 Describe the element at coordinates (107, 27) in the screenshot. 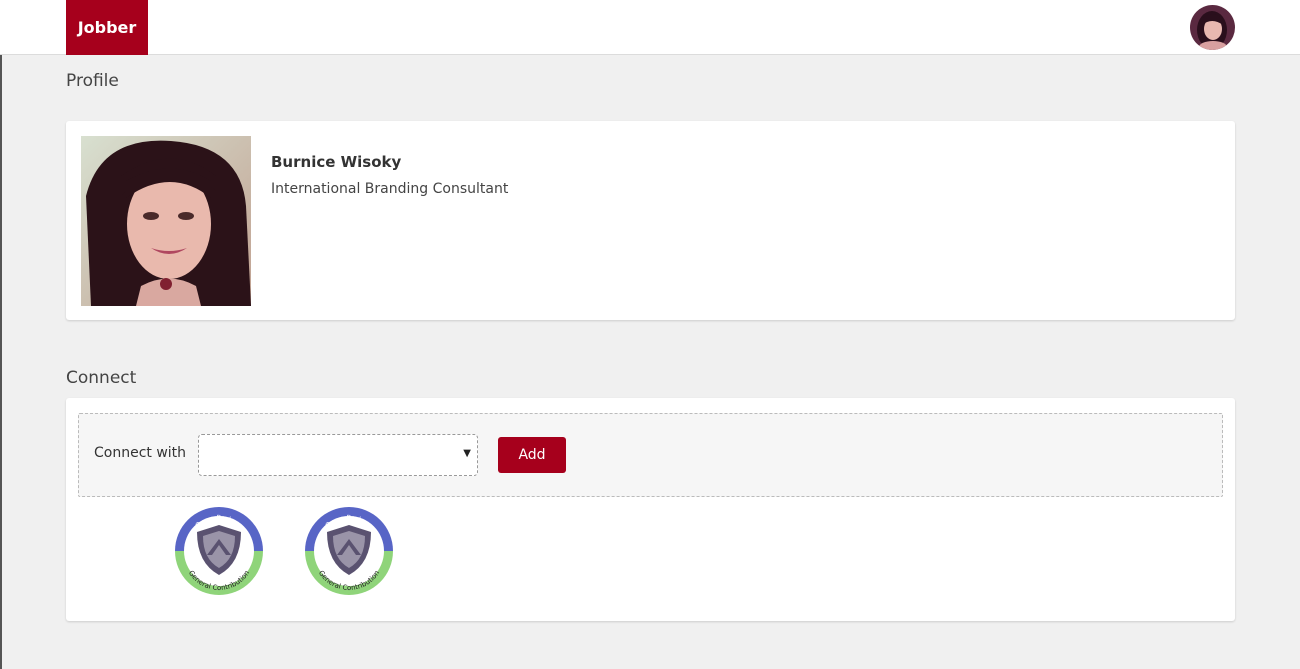

I see `brand-logo: Jobber` at that location.